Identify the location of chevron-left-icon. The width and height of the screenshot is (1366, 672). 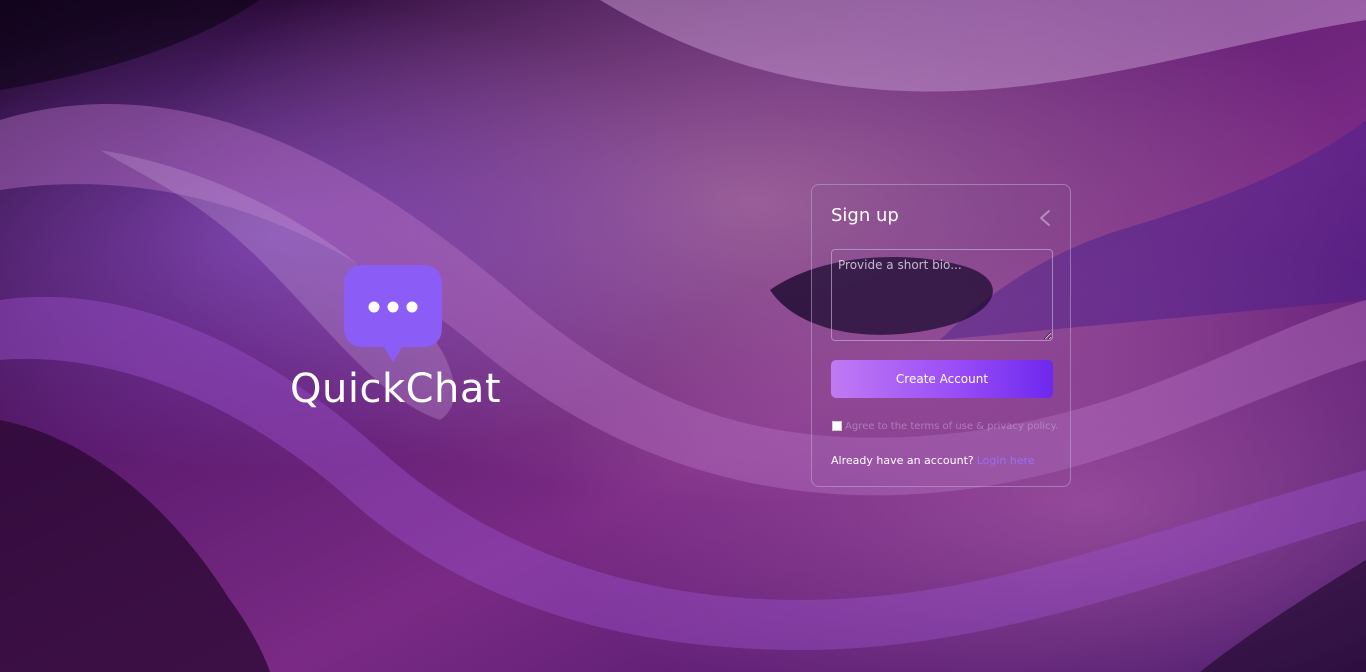
(1045, 218).